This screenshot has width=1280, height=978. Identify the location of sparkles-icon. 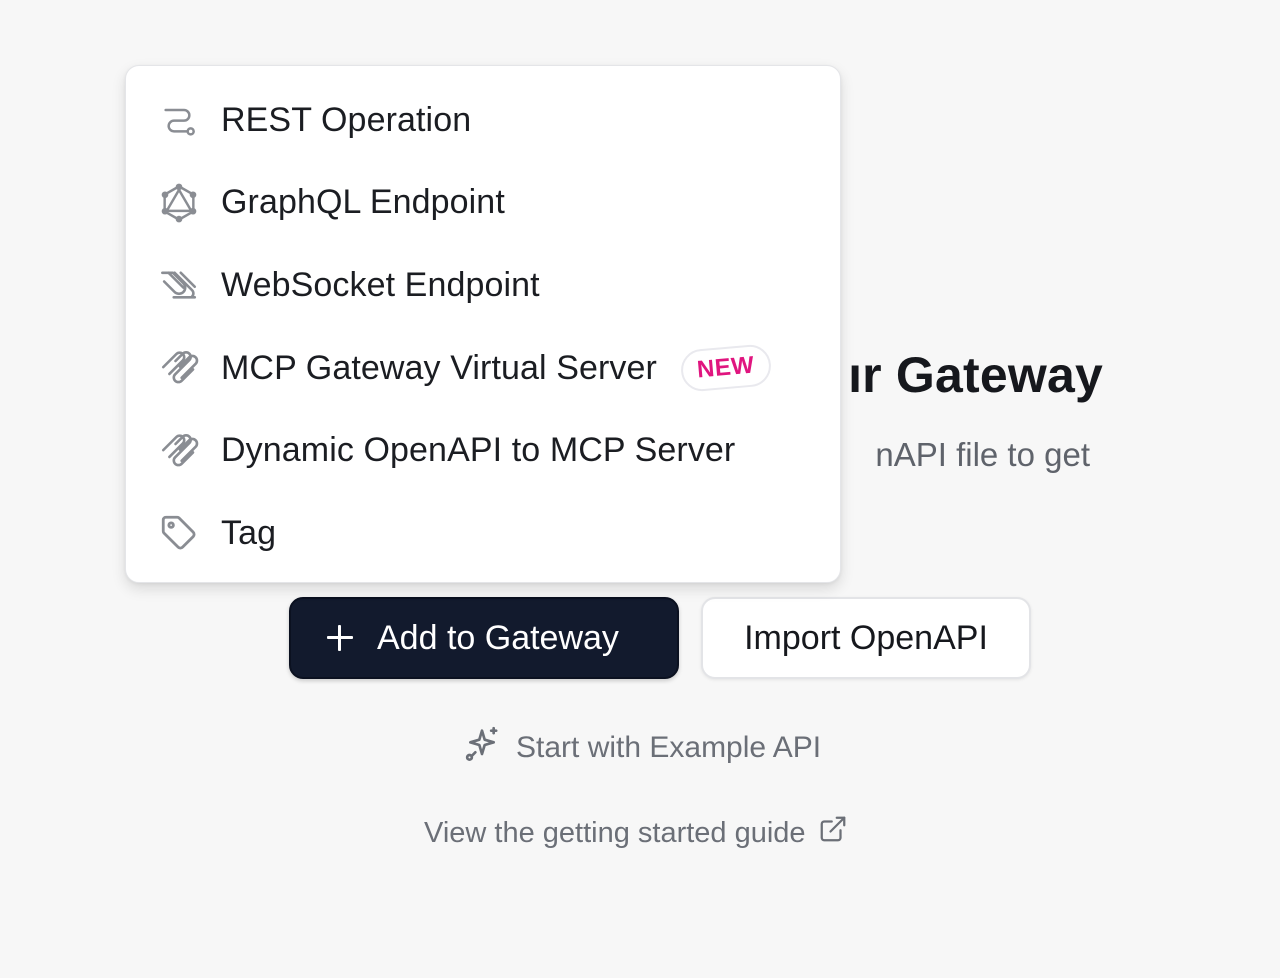
(482, 748).